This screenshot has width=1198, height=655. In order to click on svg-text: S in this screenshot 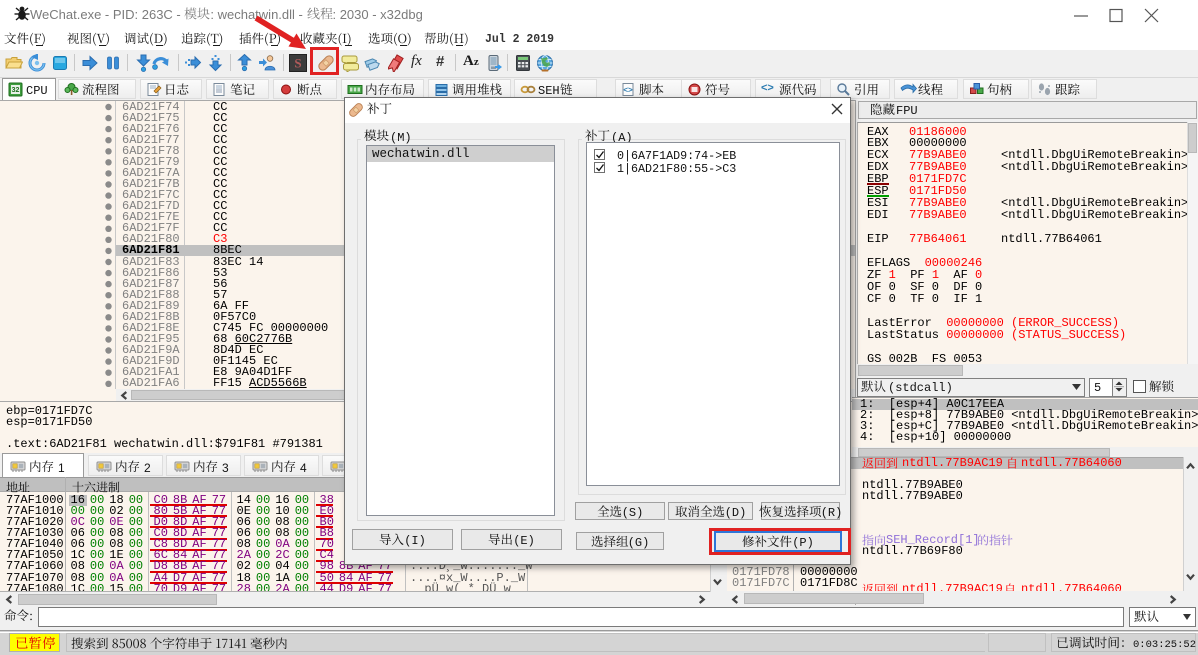, I will do `click(297, 63)`.